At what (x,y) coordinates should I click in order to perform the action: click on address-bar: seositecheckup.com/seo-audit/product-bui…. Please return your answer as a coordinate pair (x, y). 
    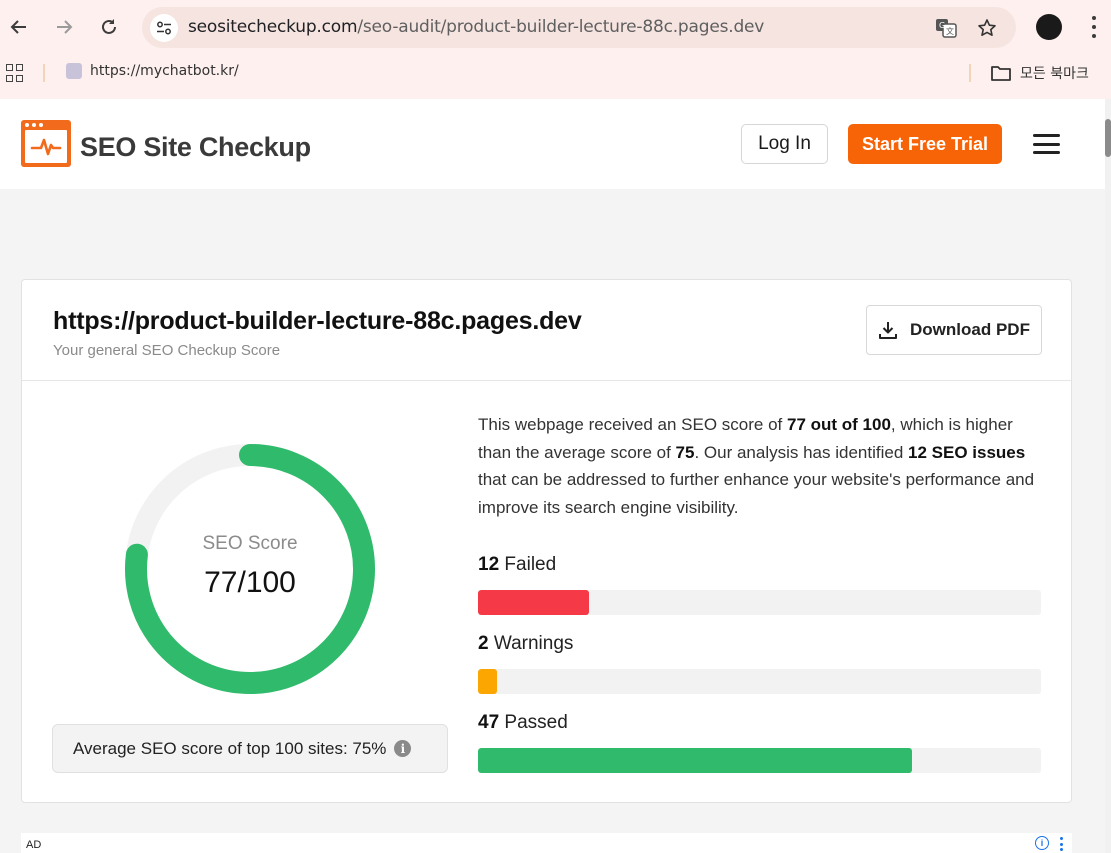
    Looking at the image, I should click on (579, 27).